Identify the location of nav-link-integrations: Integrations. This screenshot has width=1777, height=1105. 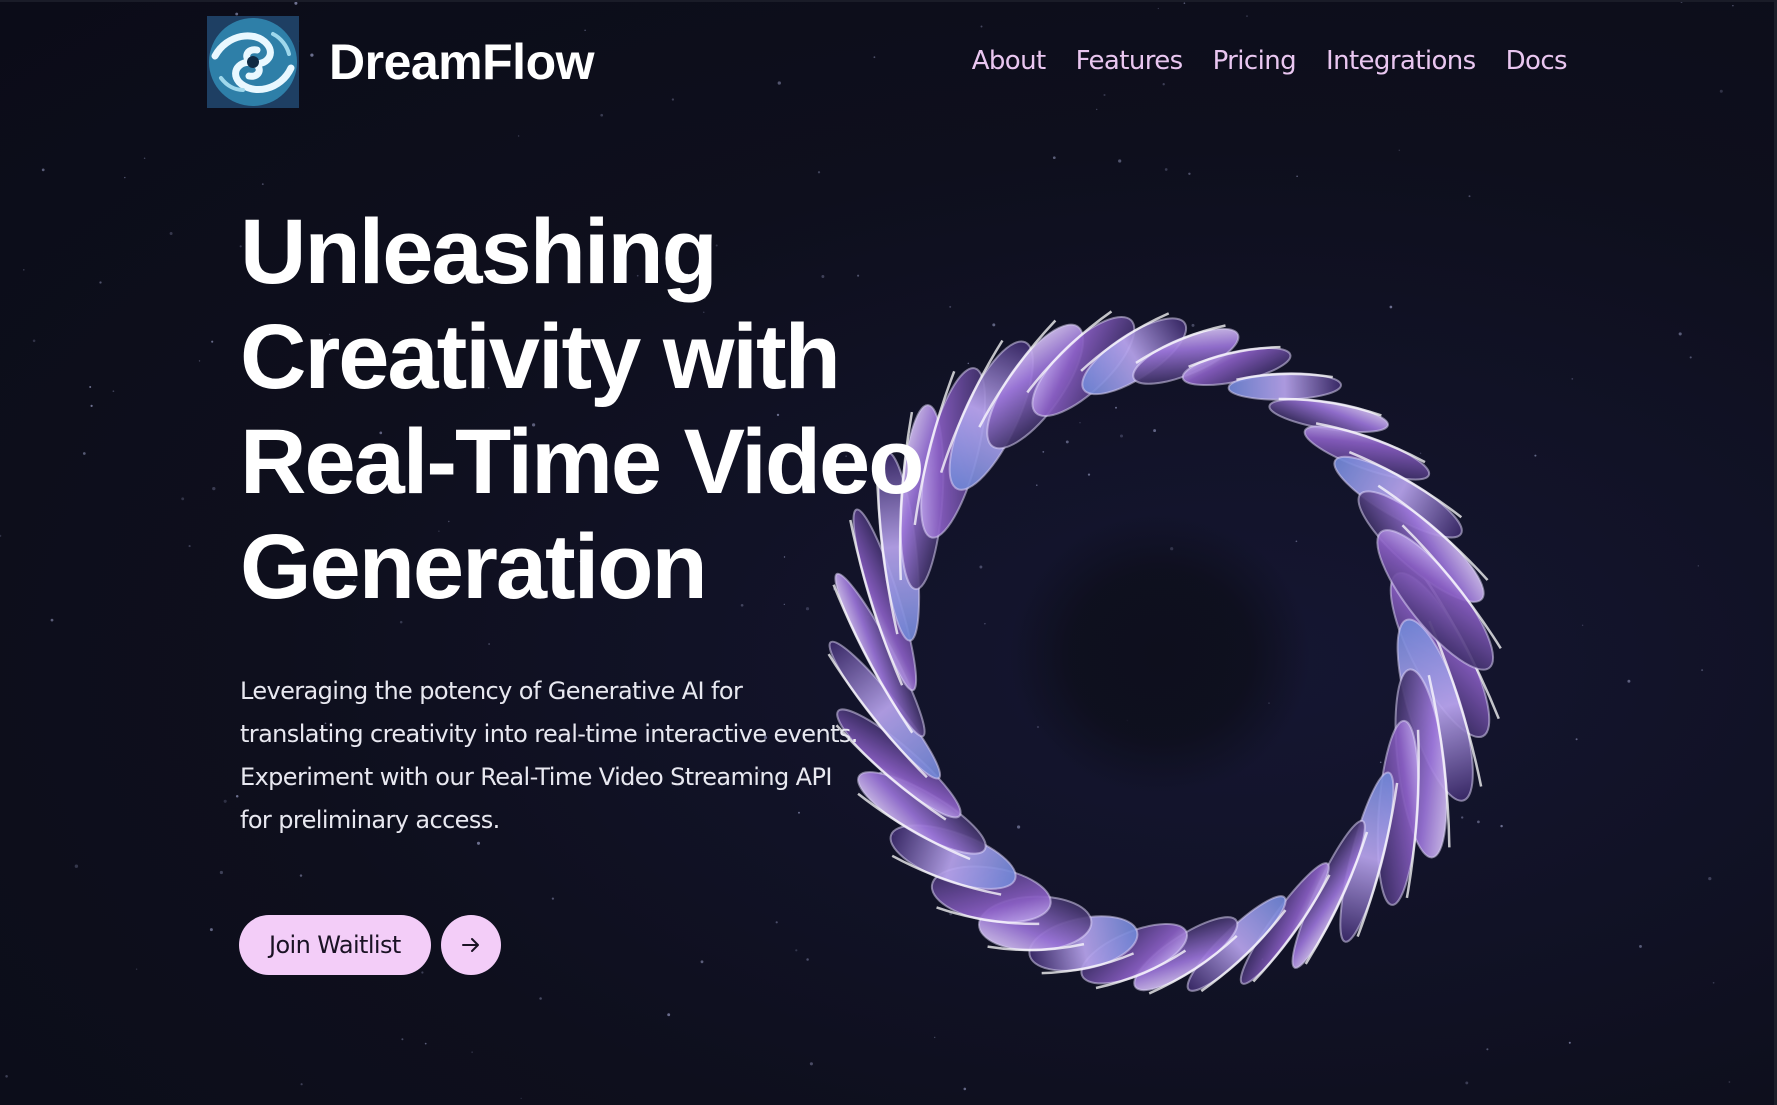
(1401, 61).